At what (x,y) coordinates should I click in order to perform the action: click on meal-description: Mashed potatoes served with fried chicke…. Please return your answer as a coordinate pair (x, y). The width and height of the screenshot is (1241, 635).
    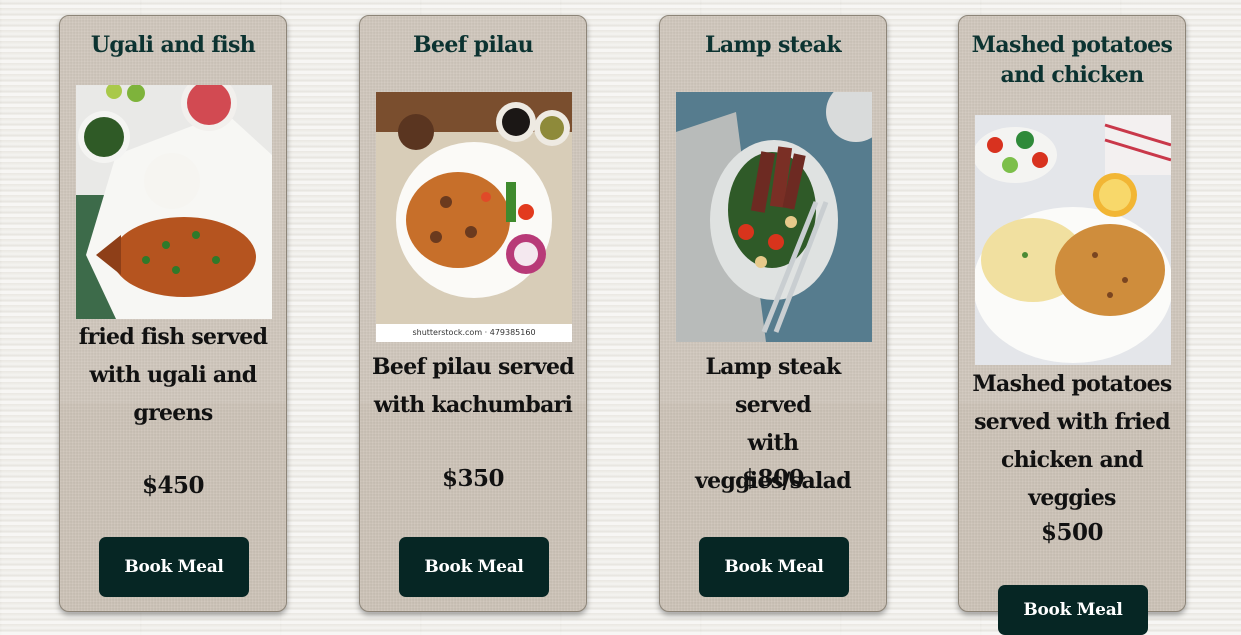
    Looking at the image, I should click on (1072, 441).